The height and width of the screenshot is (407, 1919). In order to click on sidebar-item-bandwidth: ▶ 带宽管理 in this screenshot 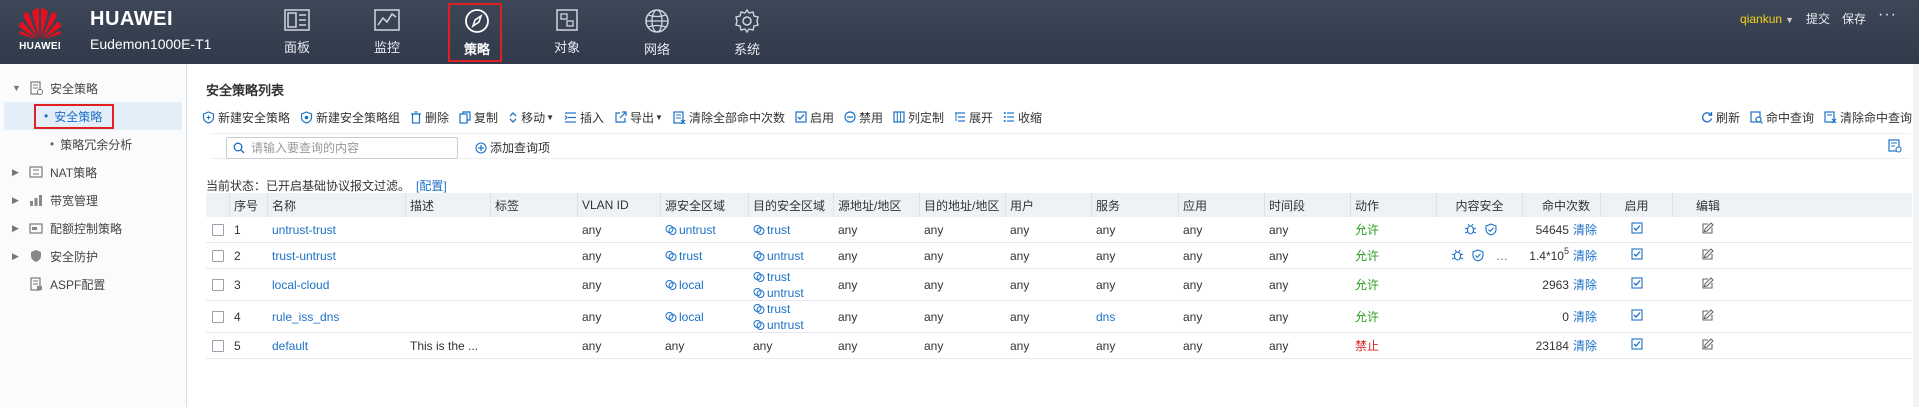, I will do `click(93, 200)`.